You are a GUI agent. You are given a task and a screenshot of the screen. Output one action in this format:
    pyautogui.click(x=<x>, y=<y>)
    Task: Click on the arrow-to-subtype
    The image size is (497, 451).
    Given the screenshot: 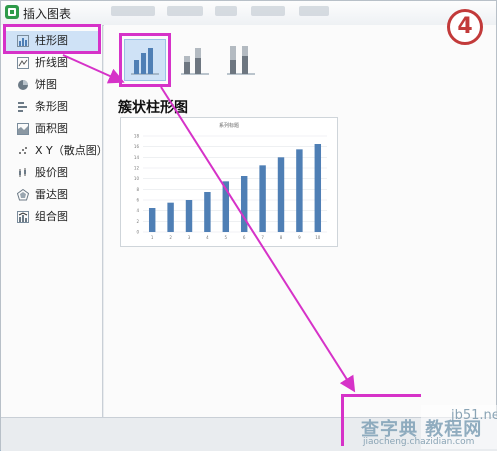 What is the action you would take?
    pyautogui.click(x=93, y=69)
    